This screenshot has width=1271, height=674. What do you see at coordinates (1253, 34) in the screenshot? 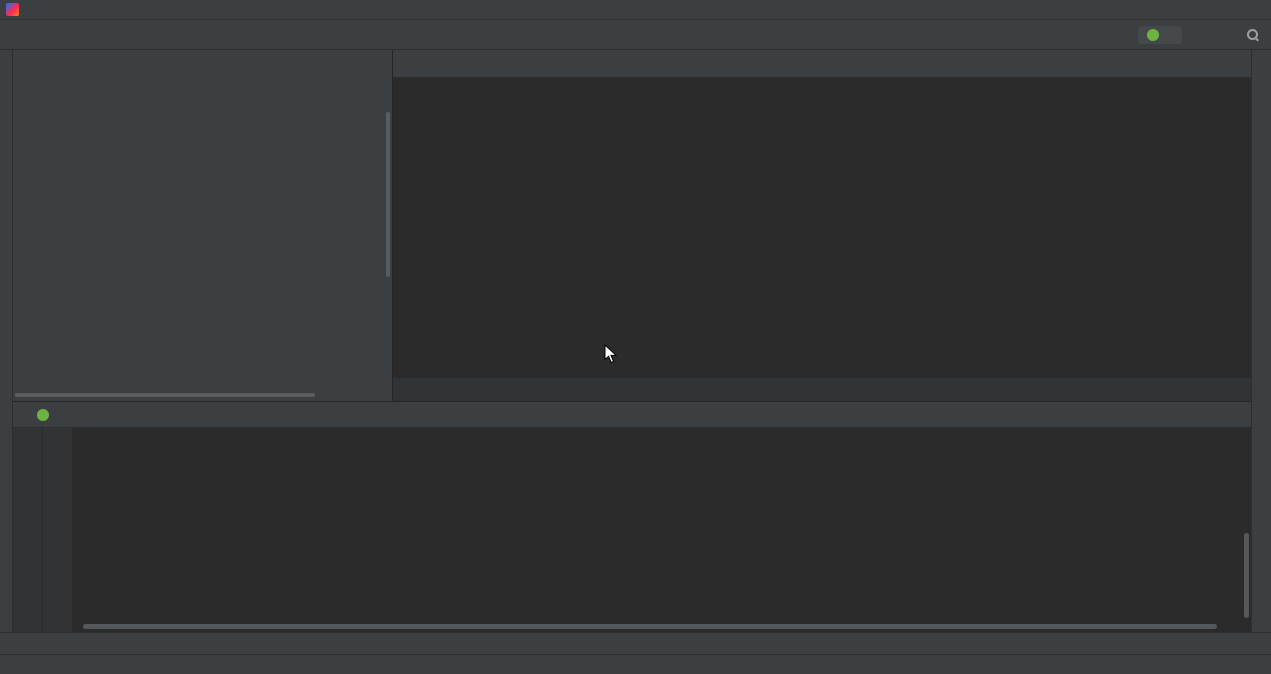
I see `search-icon` at bounding box center [1253, 34].